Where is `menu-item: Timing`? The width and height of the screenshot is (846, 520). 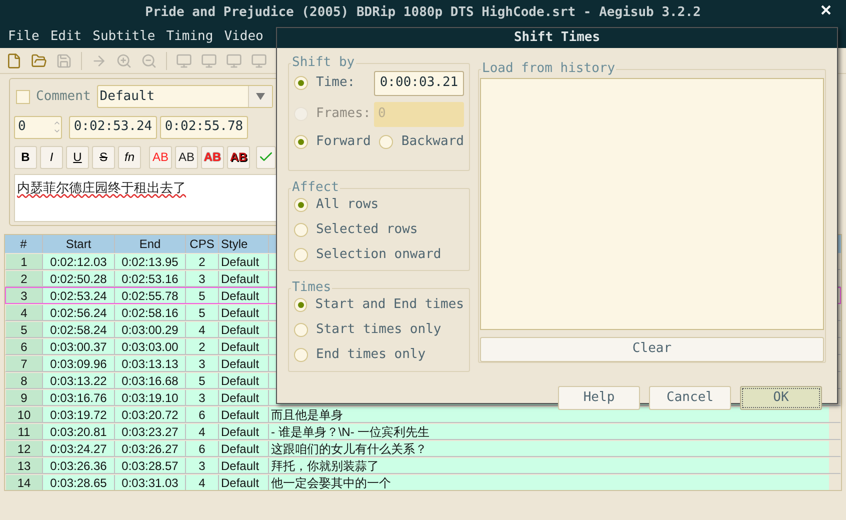
menu-item: Timing is located at coordinates (190, 36).